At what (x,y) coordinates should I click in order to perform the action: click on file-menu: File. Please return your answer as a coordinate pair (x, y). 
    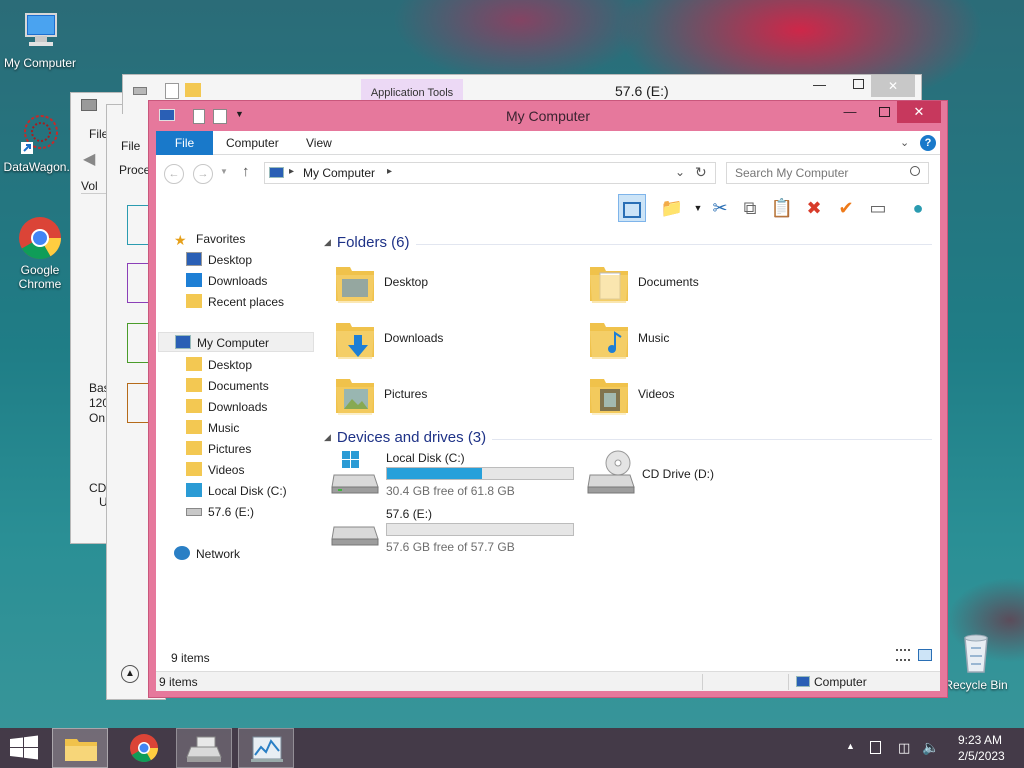
    Looking at the image, I should click on (130, 146).